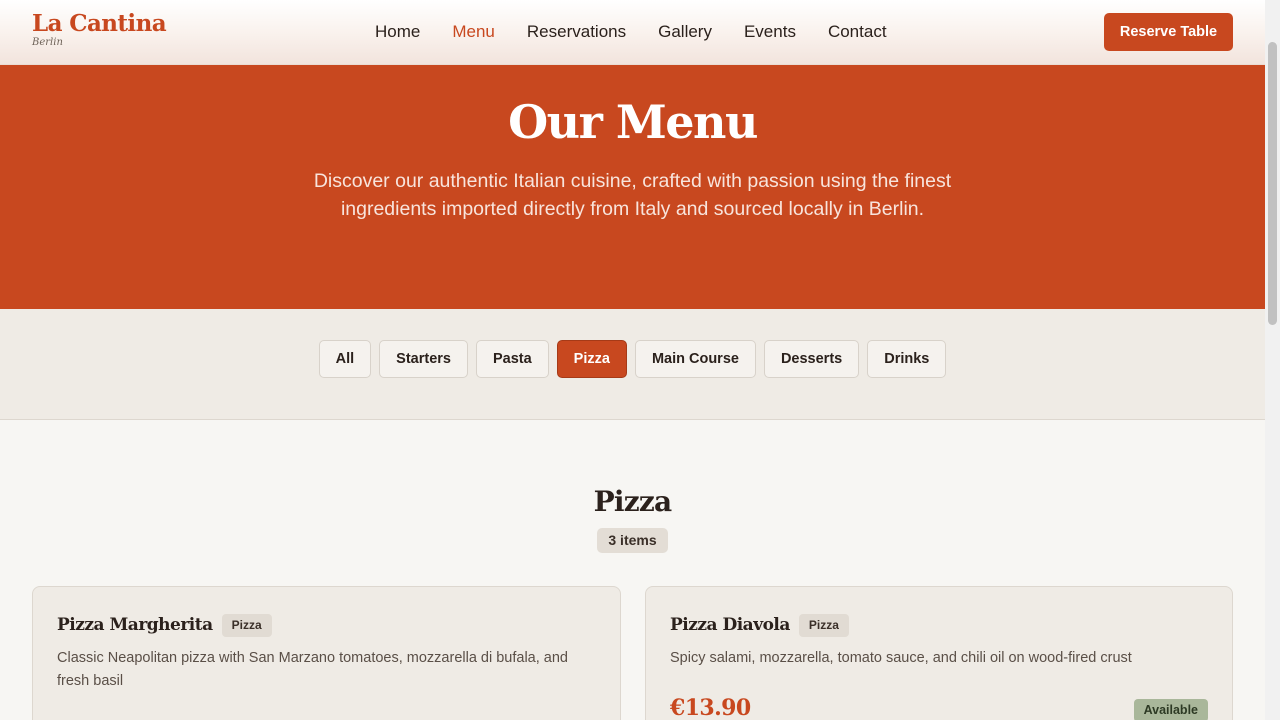  Describe the element at coordinates (345, 359) in the screenshot. I see `filter-all: All` at that location.